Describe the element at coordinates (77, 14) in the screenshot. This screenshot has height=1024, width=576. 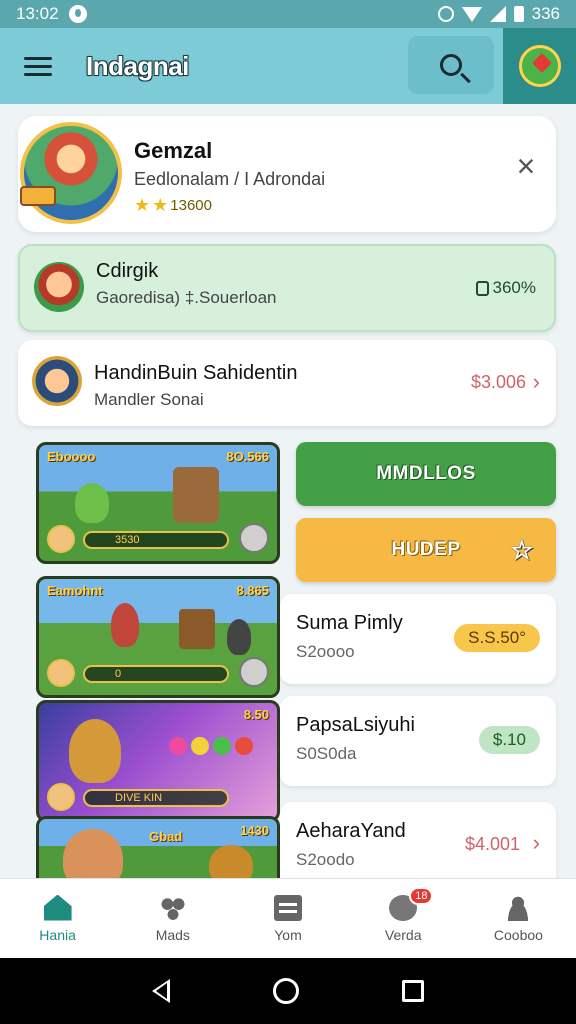
I see `notification-icon` at that location.